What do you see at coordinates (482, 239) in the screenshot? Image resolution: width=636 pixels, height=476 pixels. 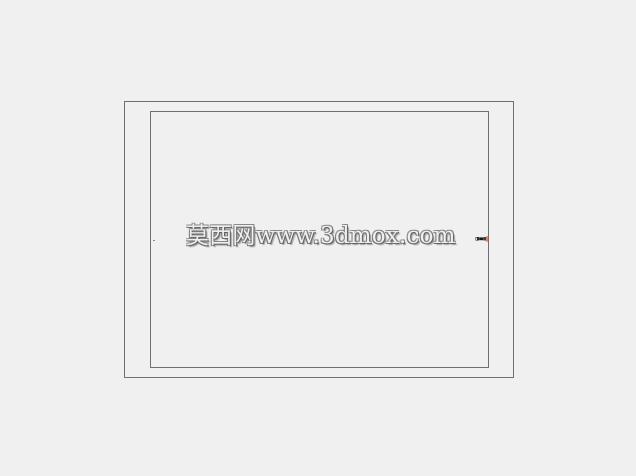 I see `connector-handle-icon` at bounding box center [482, 239].